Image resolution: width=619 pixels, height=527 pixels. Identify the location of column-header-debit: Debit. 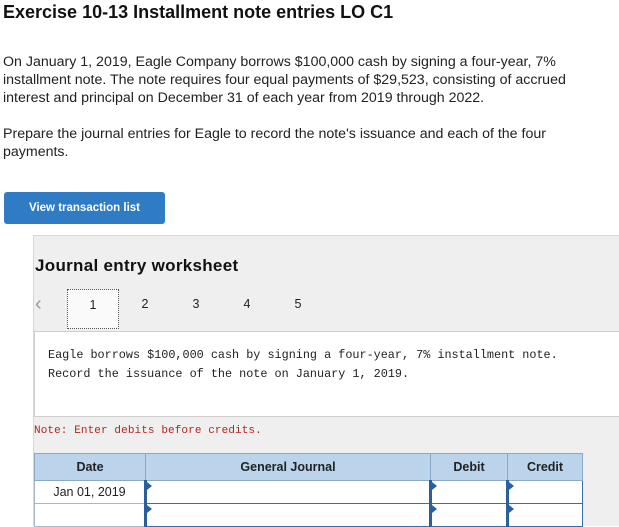
(469, 467).